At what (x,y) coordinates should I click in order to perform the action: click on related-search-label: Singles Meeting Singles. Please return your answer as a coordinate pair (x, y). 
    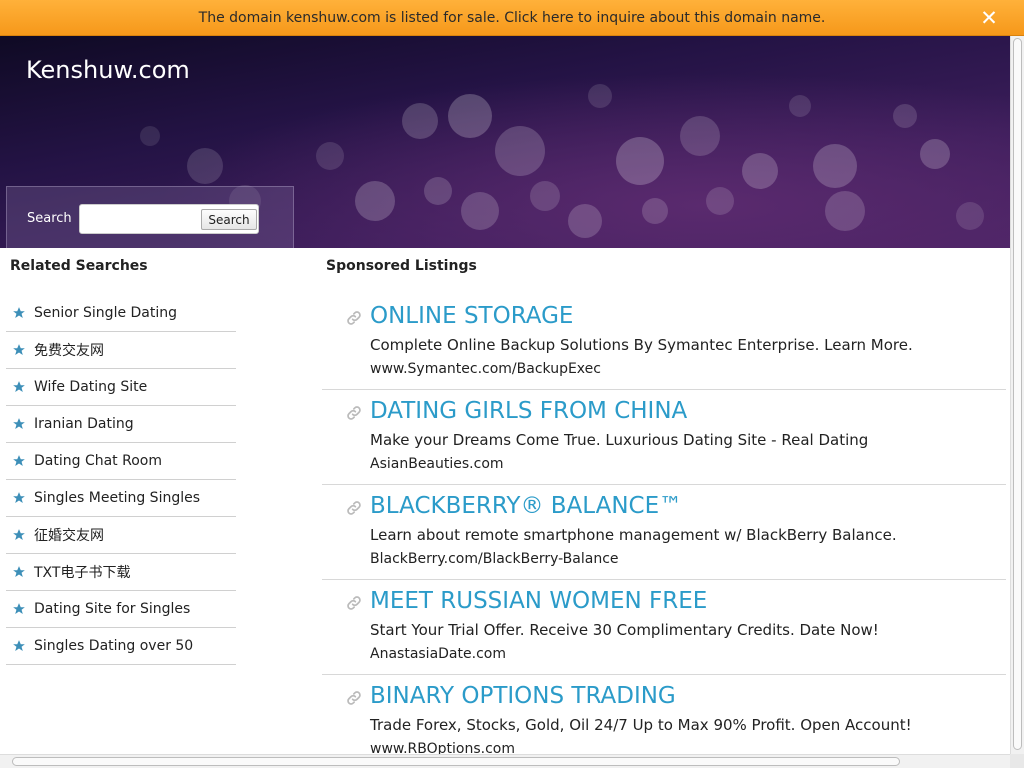
    Looking at the image, I should click on (117, 498).